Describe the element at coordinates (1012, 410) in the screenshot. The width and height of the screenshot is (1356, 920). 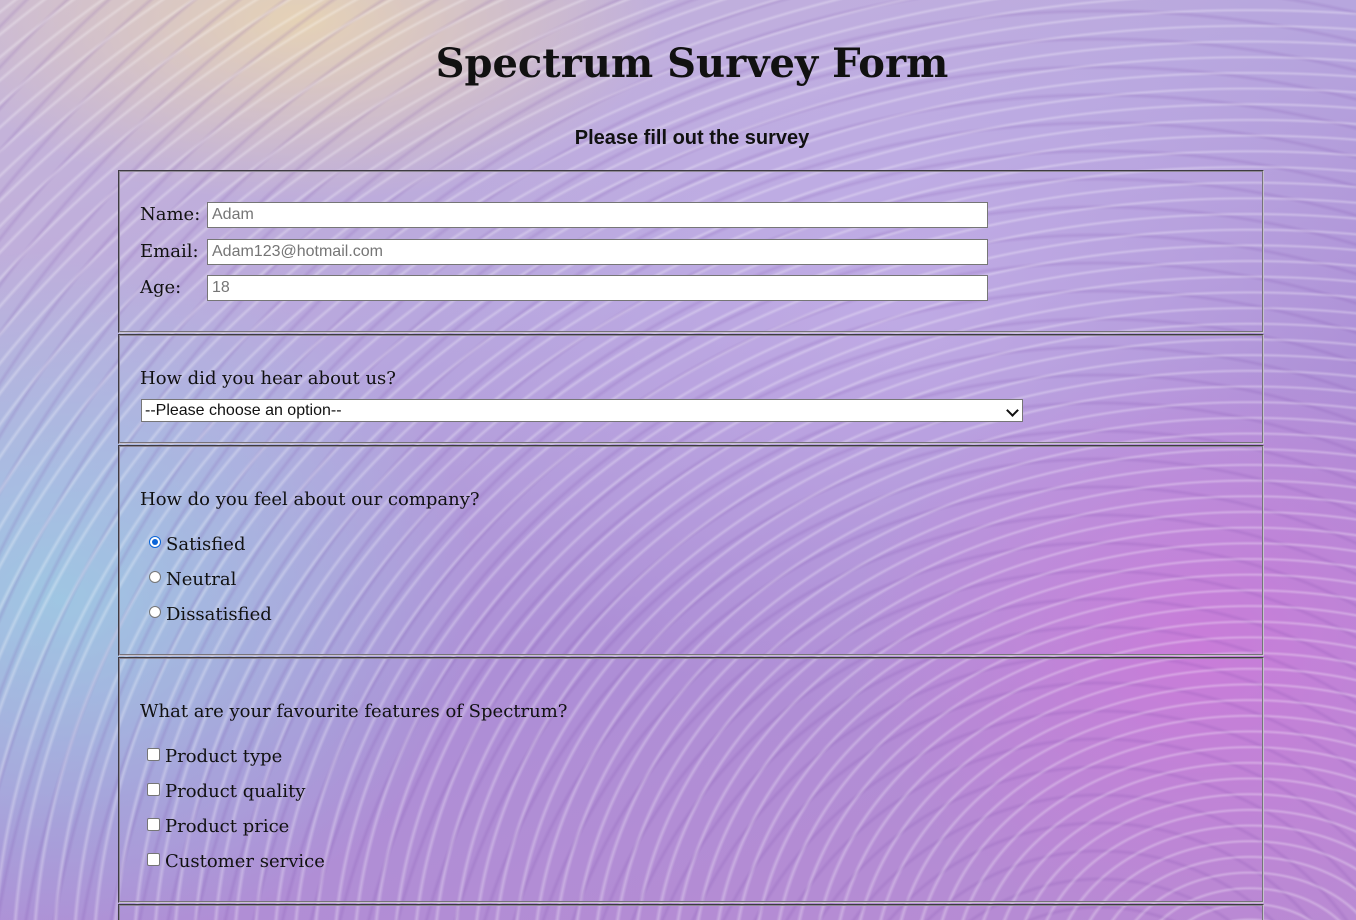
I see `chevron-down-icon` at that location.